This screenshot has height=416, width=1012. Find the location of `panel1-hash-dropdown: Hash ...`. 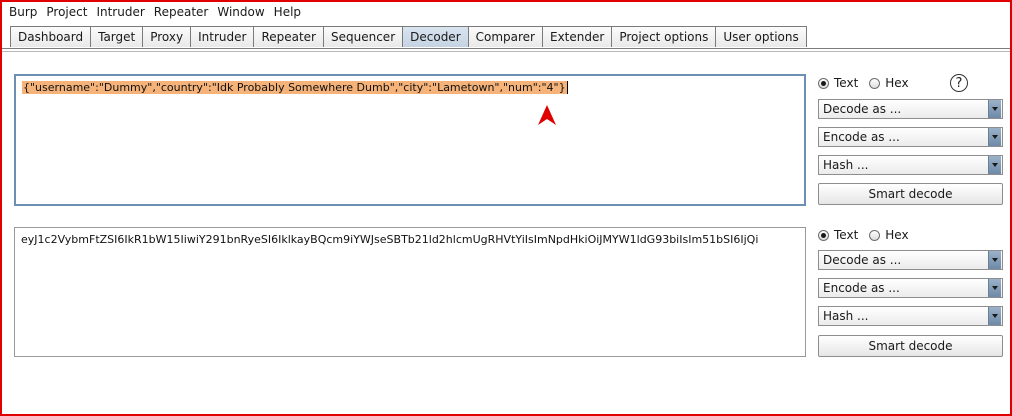

panel1-hash-dropdown: Hash ... is located at coordinates (910, 165).